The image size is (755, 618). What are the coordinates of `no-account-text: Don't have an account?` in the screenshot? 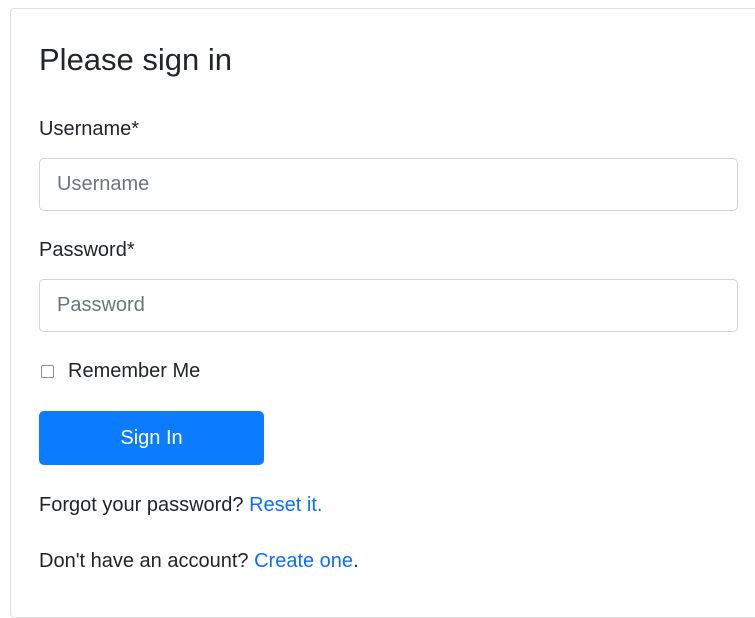 It's located at (144, 561).